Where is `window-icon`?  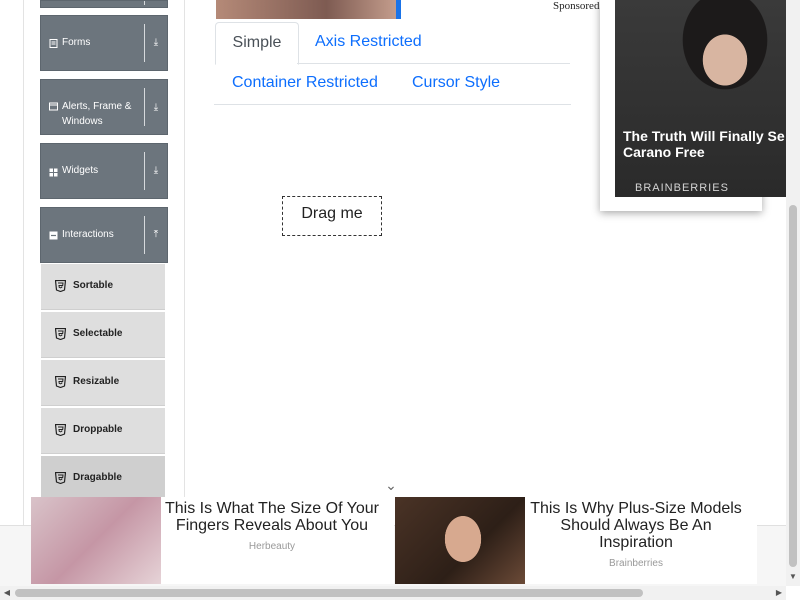
window-icon is located at coordinates (53, 106).